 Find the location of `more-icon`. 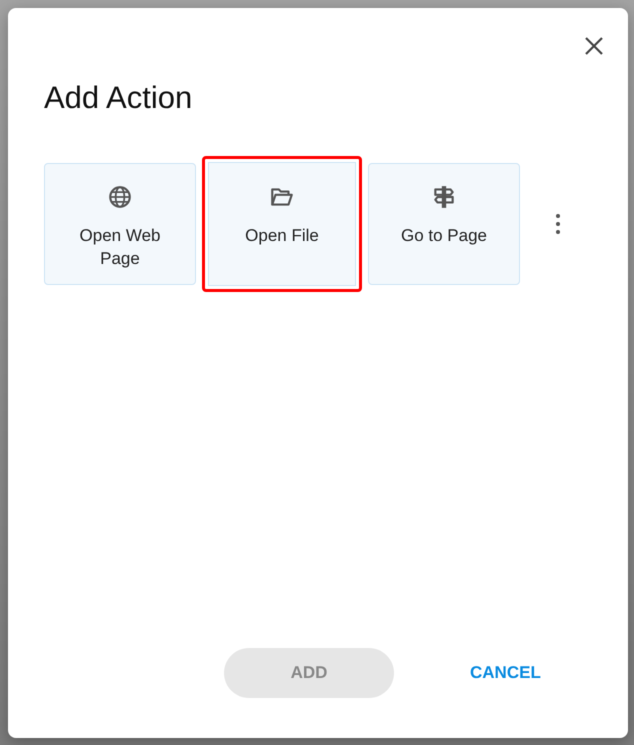

more-icon is located at coordinates (558, 223).